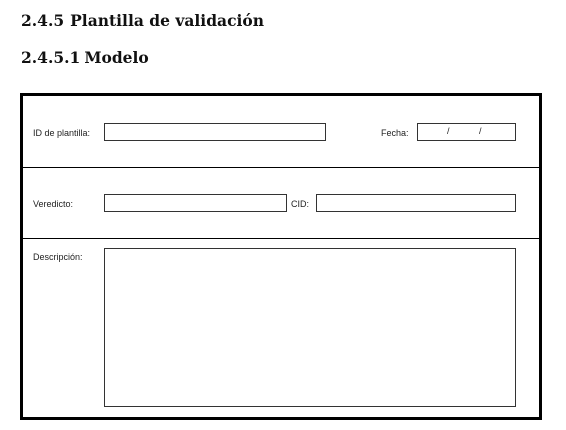 This screenshot has height=430, width=566. I want to click on date-field: / /, so click(466, 132).